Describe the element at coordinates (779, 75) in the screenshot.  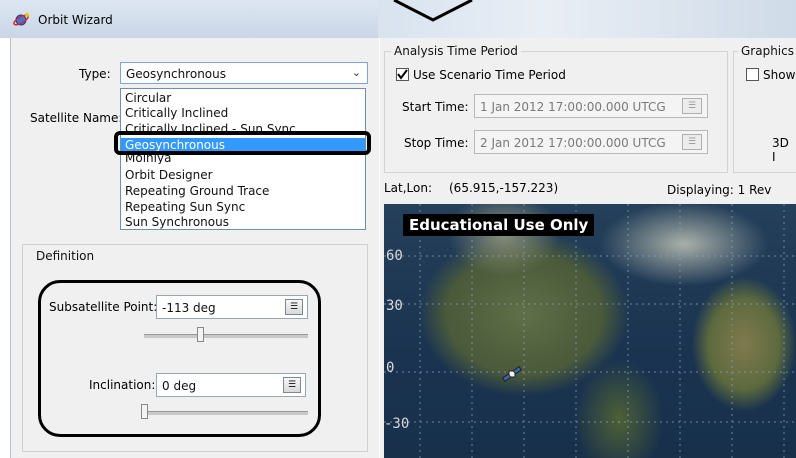
I see `show-label: Show` at that location.